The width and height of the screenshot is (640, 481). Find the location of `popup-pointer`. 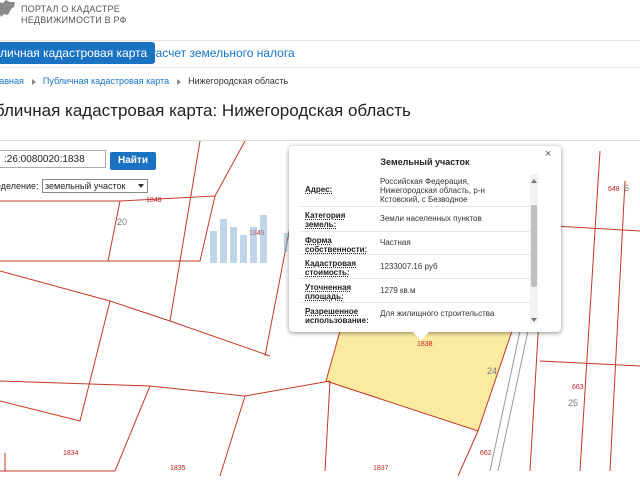

popup-pointer is located at coordinates (421, 335).